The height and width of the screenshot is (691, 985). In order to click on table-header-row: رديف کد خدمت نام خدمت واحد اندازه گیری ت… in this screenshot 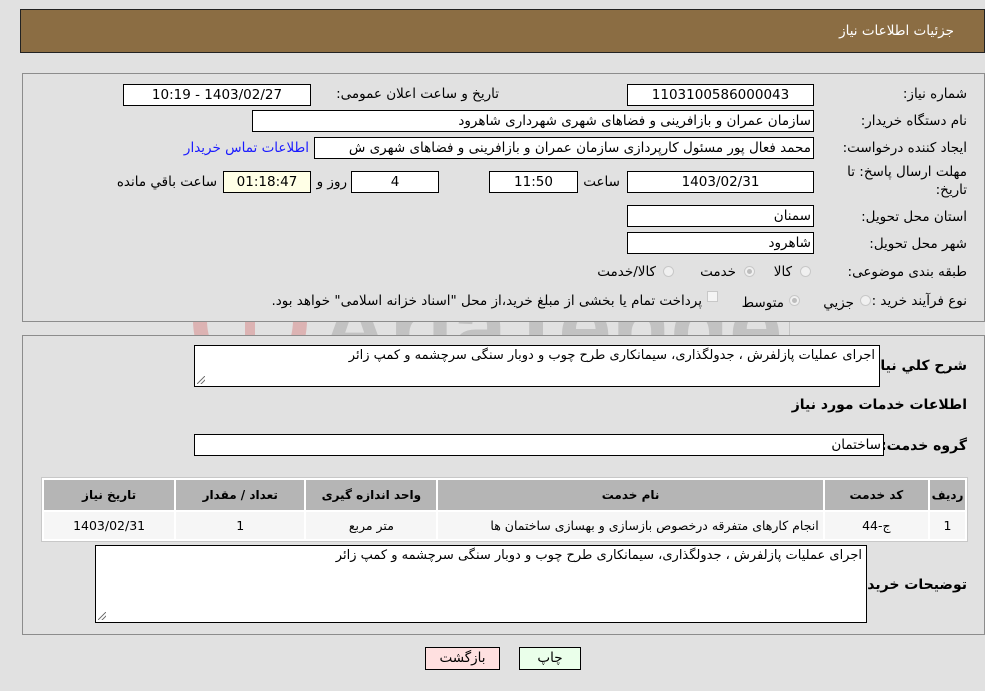, I will do `click(504, 495)`.